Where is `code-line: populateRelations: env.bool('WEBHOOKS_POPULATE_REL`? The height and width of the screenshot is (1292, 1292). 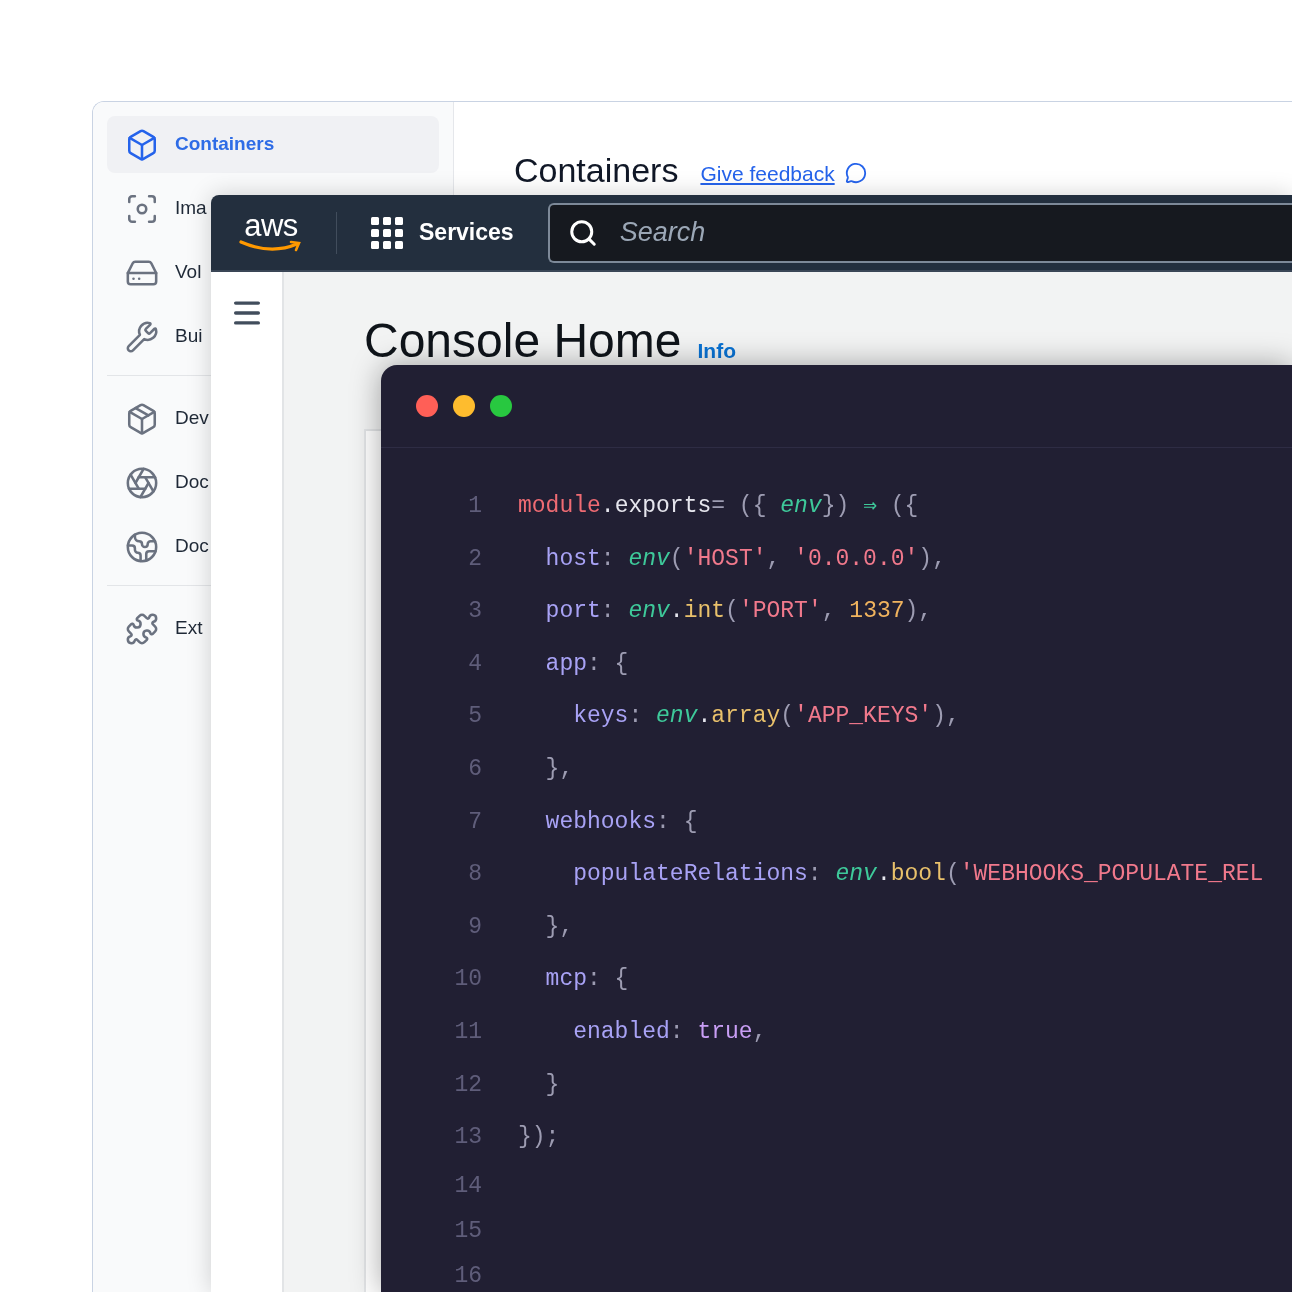 code-line: populateRelations: env.bool('WEBHOOKS_POPULATE_REL is located at coordinates (918, 875).